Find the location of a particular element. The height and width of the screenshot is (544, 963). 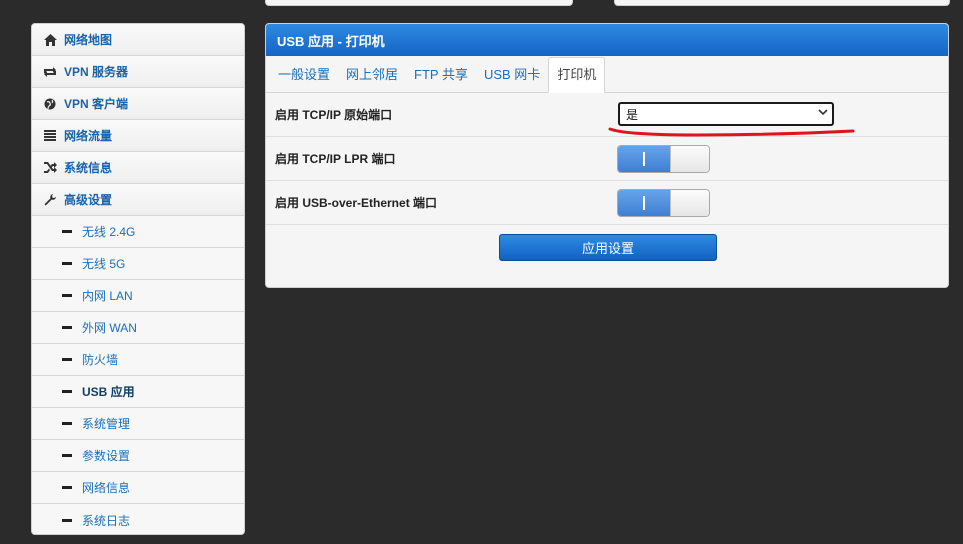

setting-row-tcpip-lpr: 启用 TCP/IP LPR 端口 is located at coordinates (607, 159).